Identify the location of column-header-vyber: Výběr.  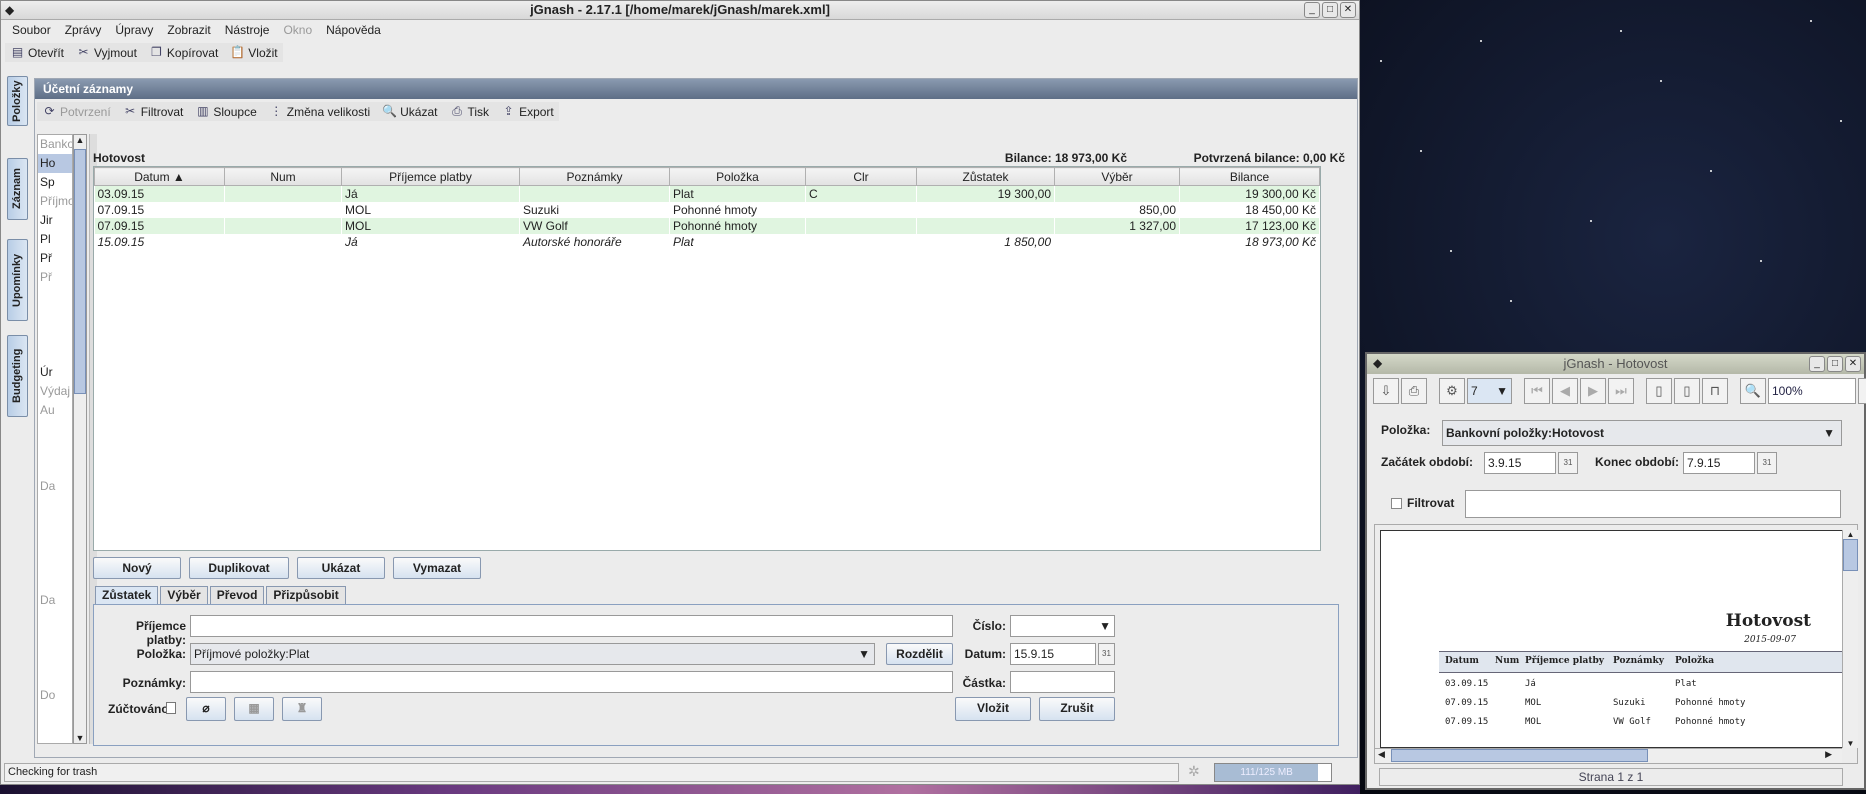
(1117, 176).